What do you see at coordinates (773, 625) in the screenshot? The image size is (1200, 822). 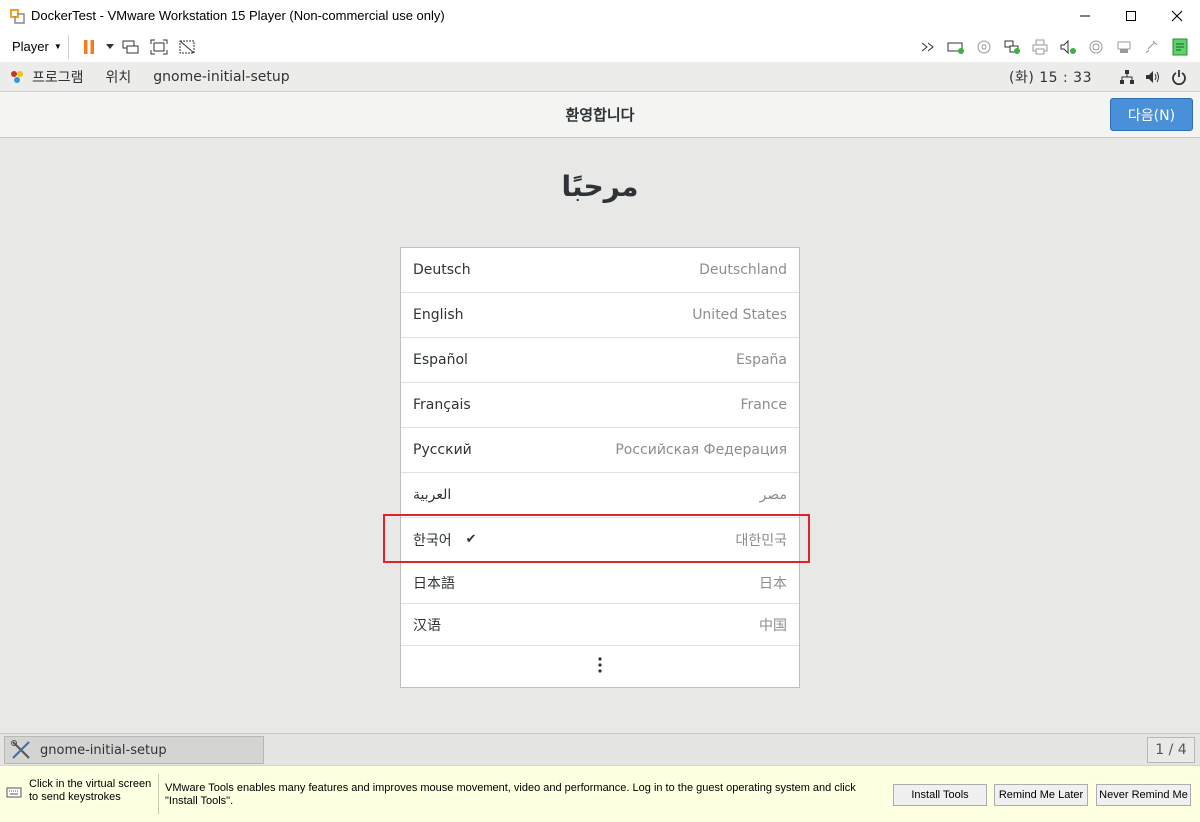 I see `language-region: 中国` at bounding box center [773, 625].